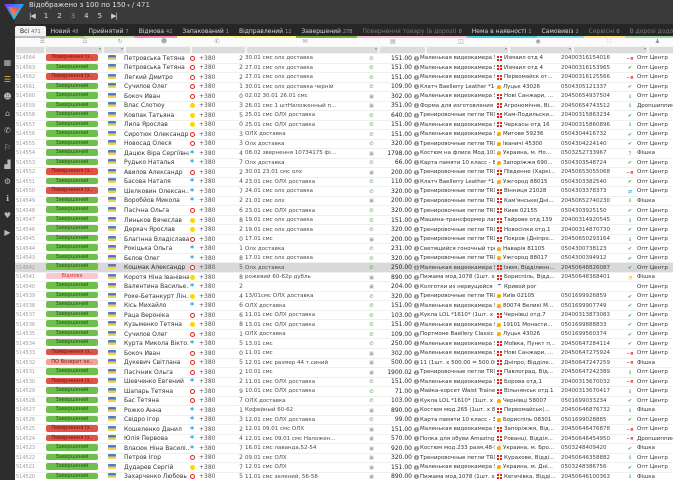 The width and height of the screenshot is (673, 480). Describe the element at coordinates (7, 147) in the screenshot. I see `sidebar-item-campaigns: ⚐` at that location.